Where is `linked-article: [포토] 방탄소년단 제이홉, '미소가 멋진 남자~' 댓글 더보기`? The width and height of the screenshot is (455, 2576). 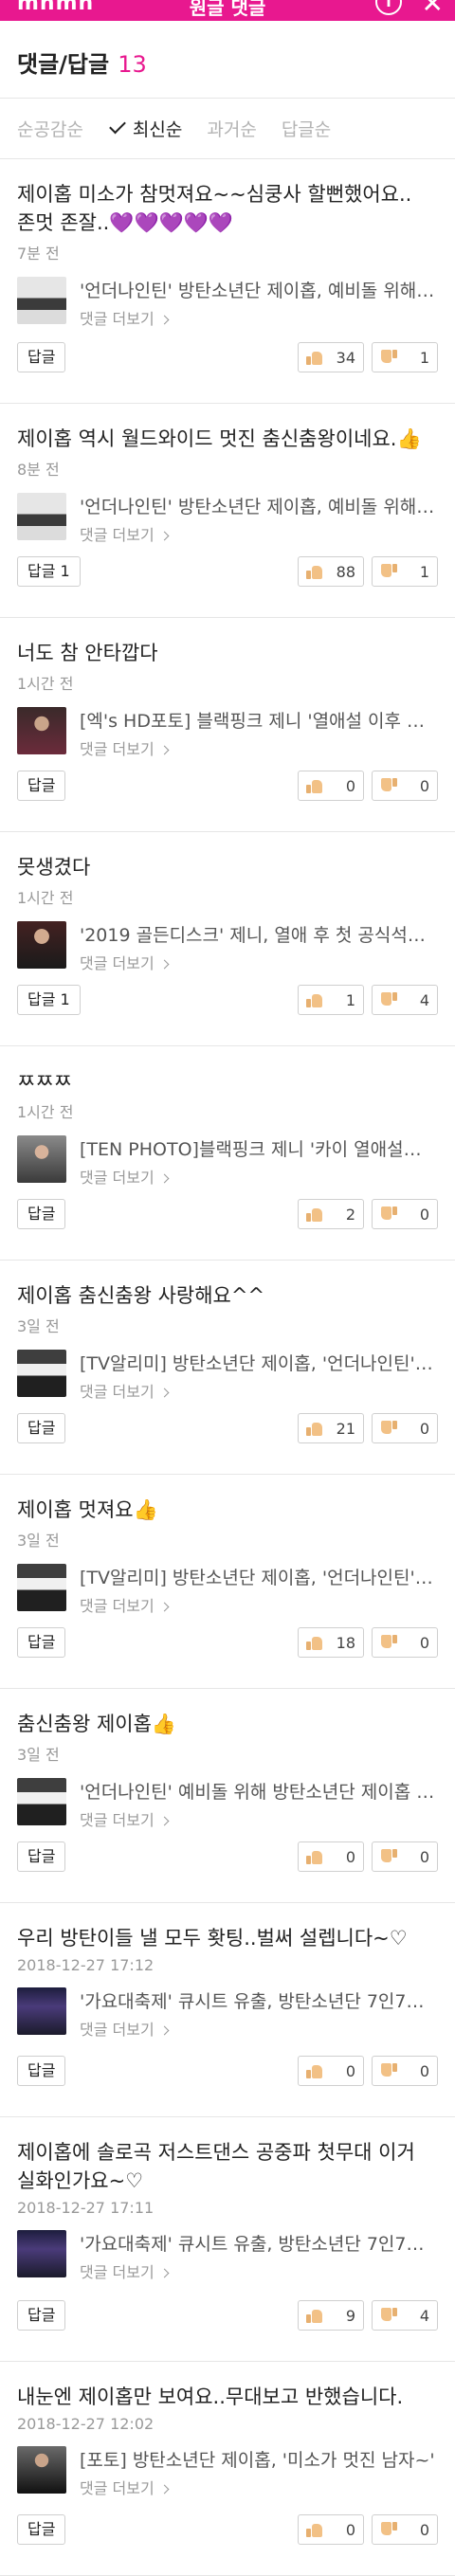 linked-article: [포토] 방탄소년단 제이홉, '미소가 멋진 남자~' 댓글 더보기 is located at coordinates (227, 2471).